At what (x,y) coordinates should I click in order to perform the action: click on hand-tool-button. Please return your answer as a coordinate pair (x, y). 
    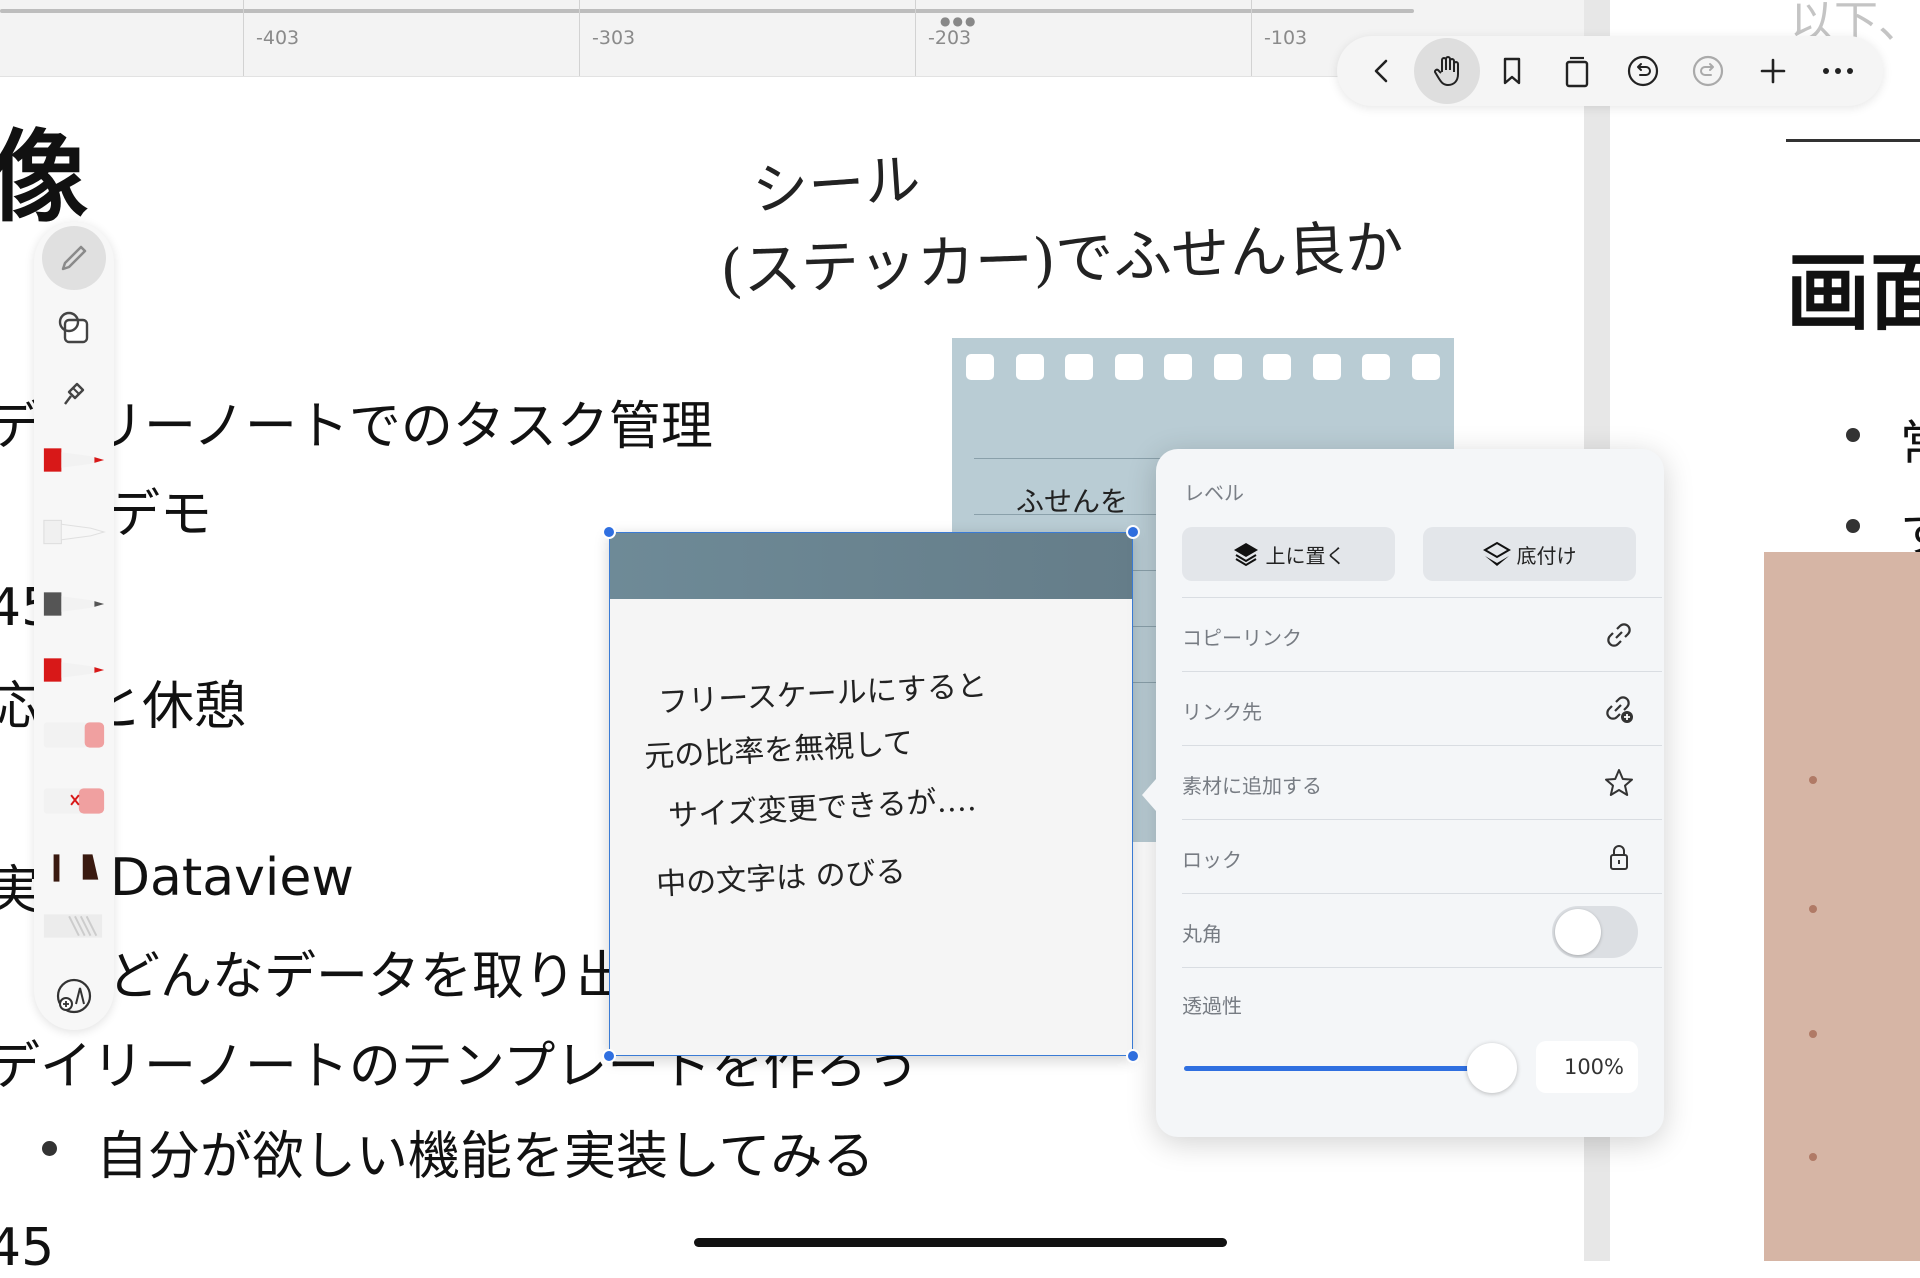
    Looking at the image, I should click on (1447, 71).